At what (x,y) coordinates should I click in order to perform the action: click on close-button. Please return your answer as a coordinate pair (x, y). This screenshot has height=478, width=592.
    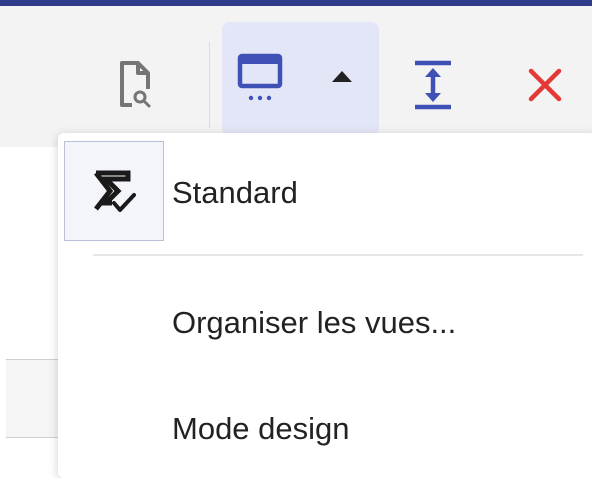
    Looking at the image, I should click on (545, 85).